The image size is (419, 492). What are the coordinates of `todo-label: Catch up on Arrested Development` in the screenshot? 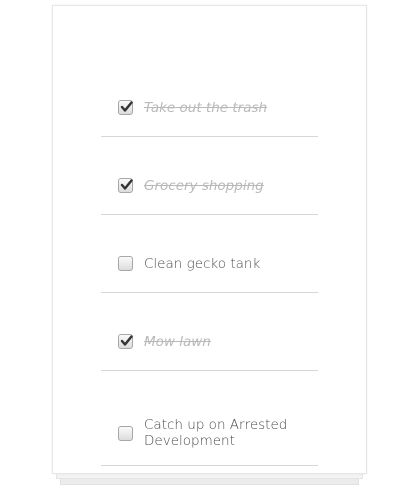 It's located at (216, 433).